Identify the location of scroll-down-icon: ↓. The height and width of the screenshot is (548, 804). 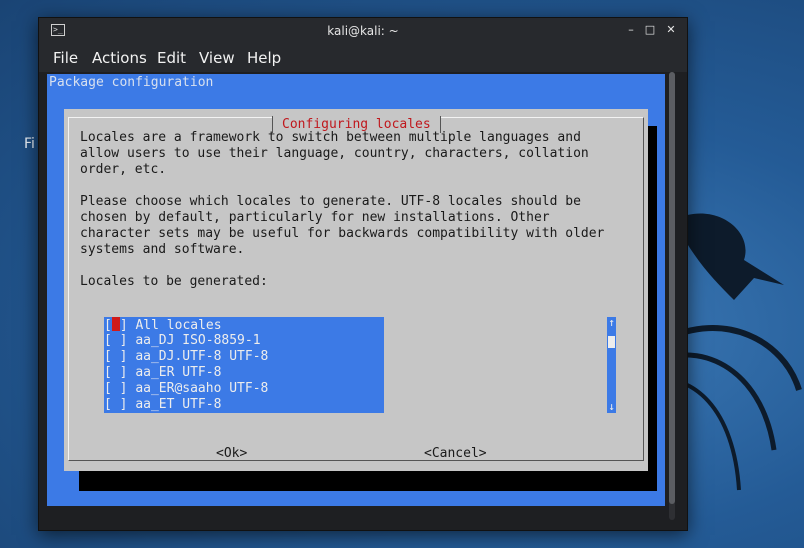
(611, 407).